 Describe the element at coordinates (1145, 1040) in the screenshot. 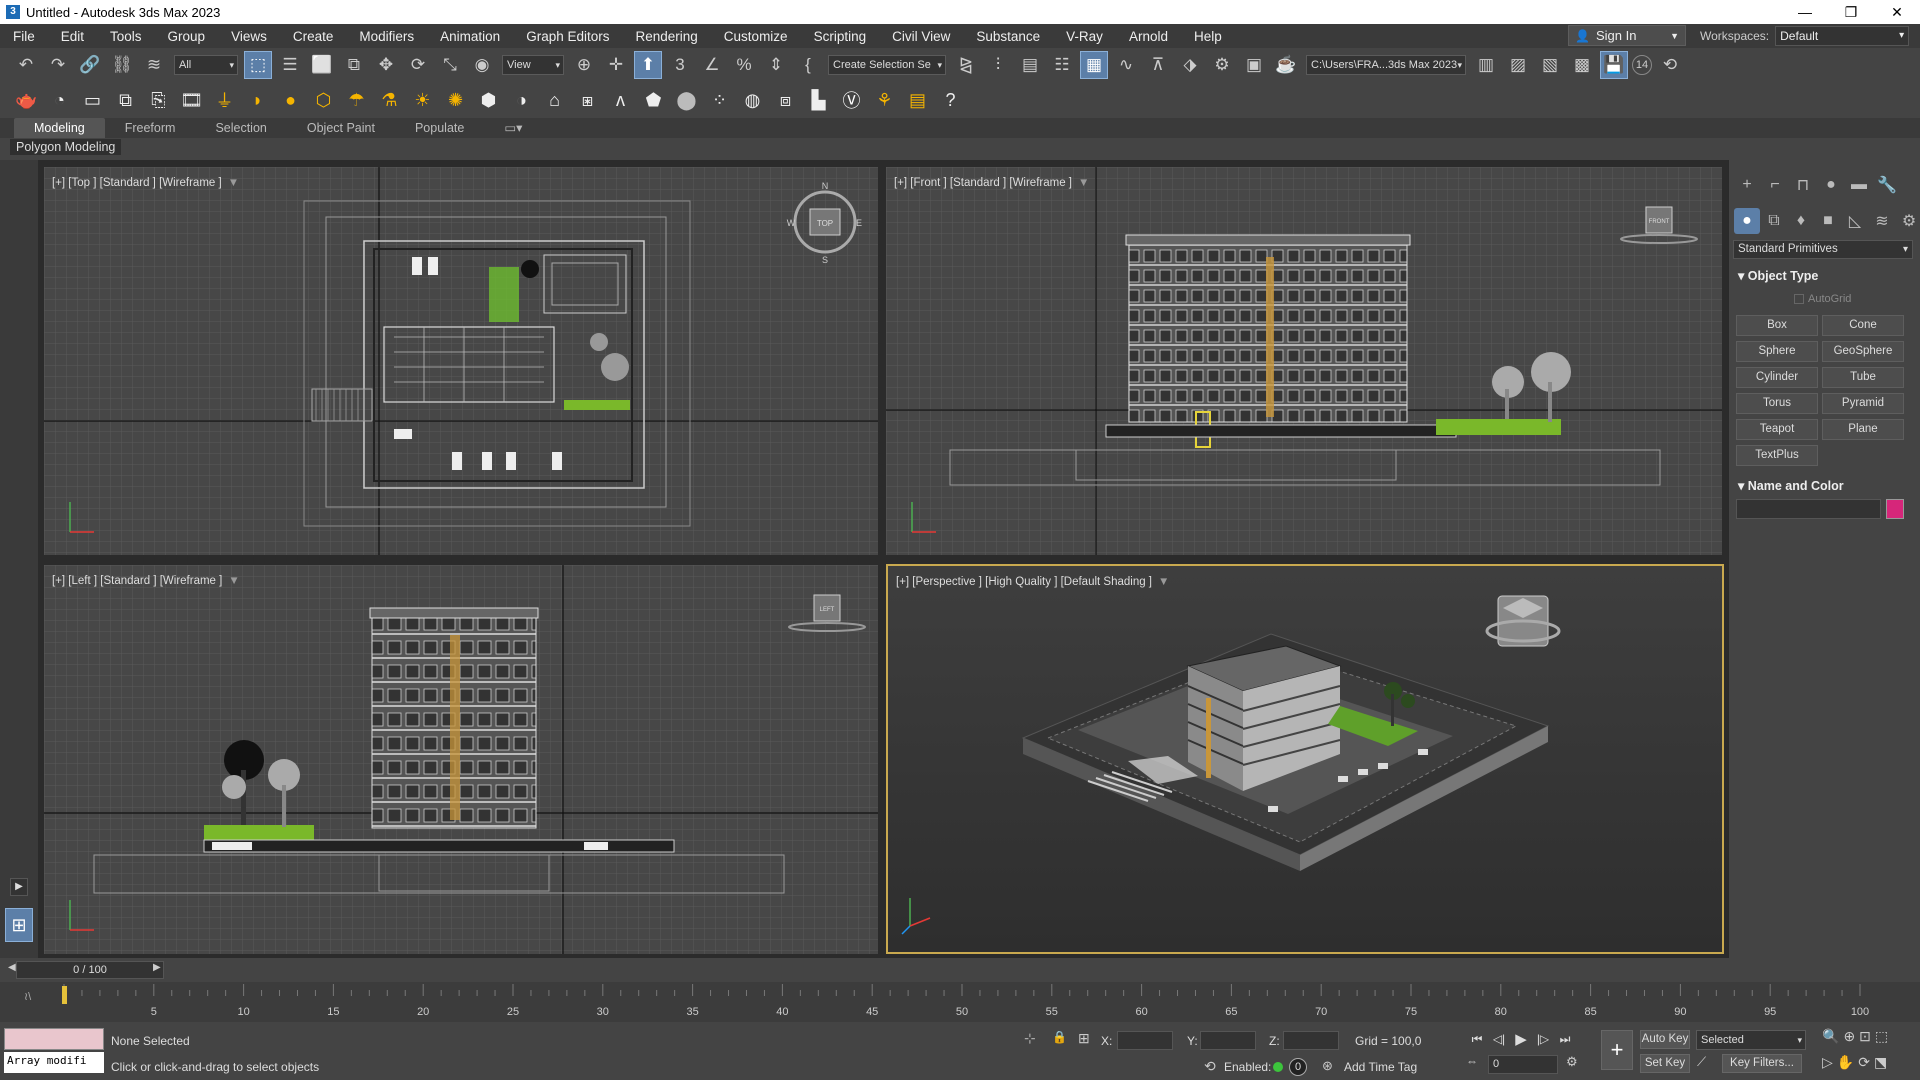

I see `x-coordinate-field` at that location.